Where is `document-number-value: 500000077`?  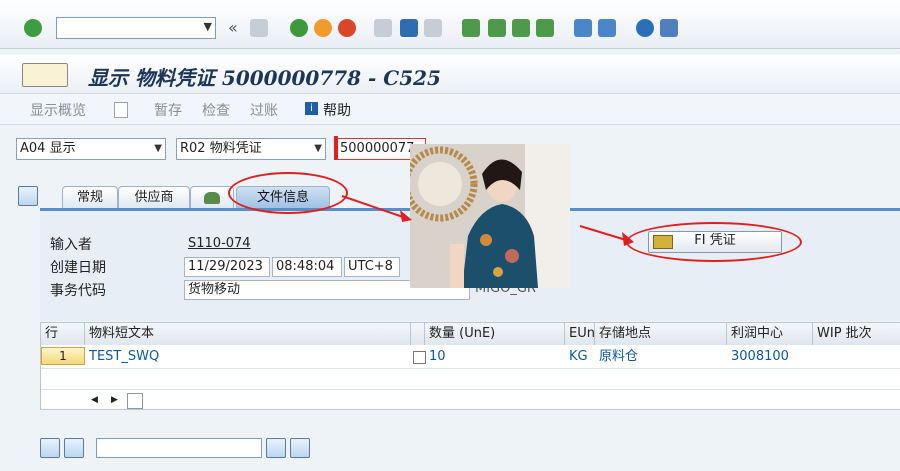 document-number-value: 500000077 is located at coordinates (377, 148).